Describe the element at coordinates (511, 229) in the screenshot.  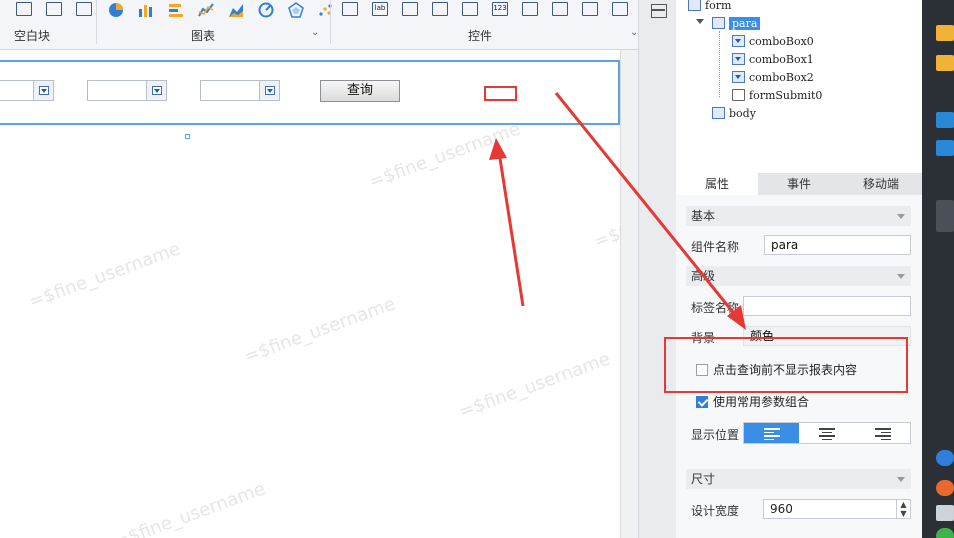
I see `annotation-arrow-up` at that location.